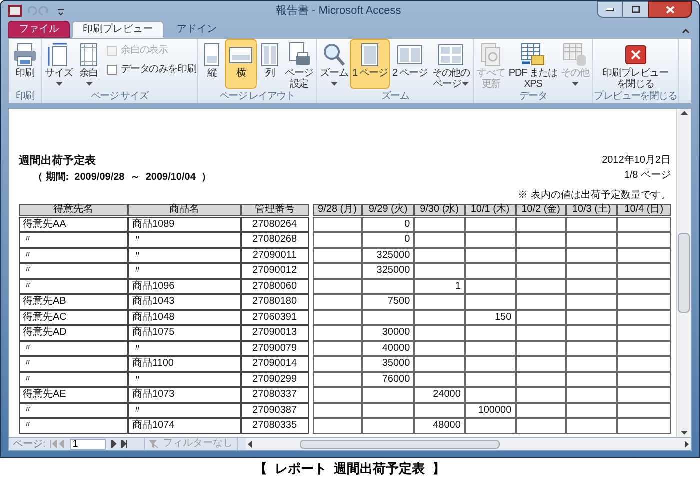 This screenshot has width=700, height=480. What do you see at coordinates (388, 364) in the screenshot?
I see `table-cell: 35000` at bounding box center [388, 364].